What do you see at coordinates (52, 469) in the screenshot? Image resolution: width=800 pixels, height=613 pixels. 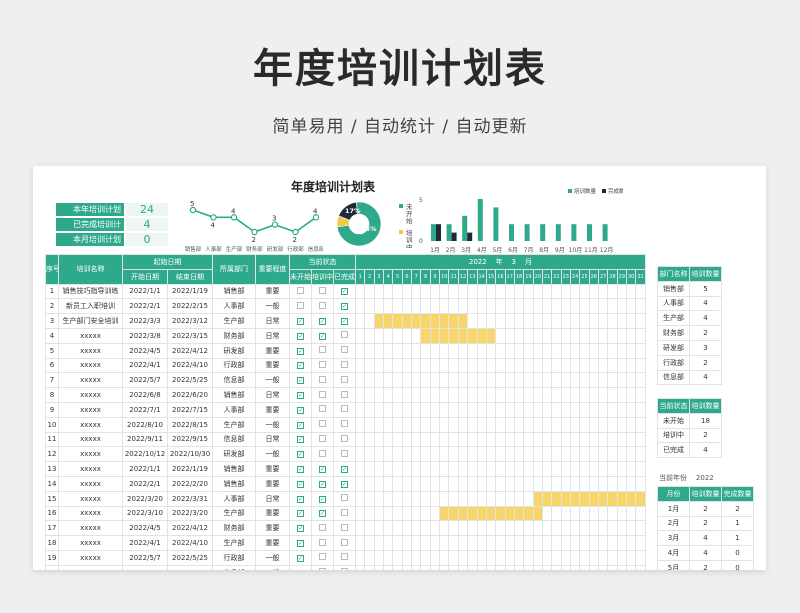 I see `cell-seq: 13` at bounding box center [52, 469].